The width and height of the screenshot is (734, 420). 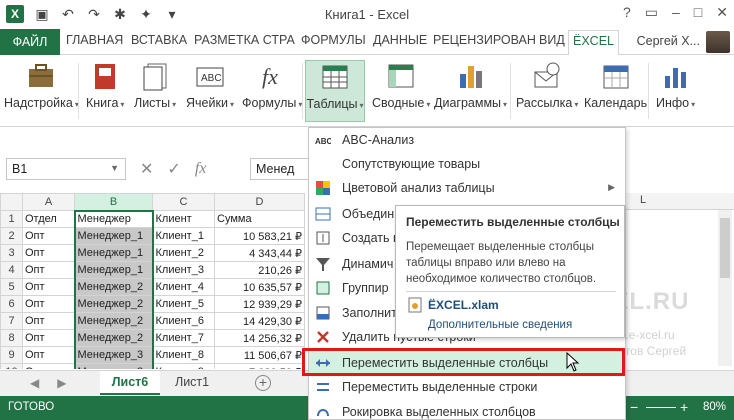 I want to click on column-header: L, so click(x=643, y=200).